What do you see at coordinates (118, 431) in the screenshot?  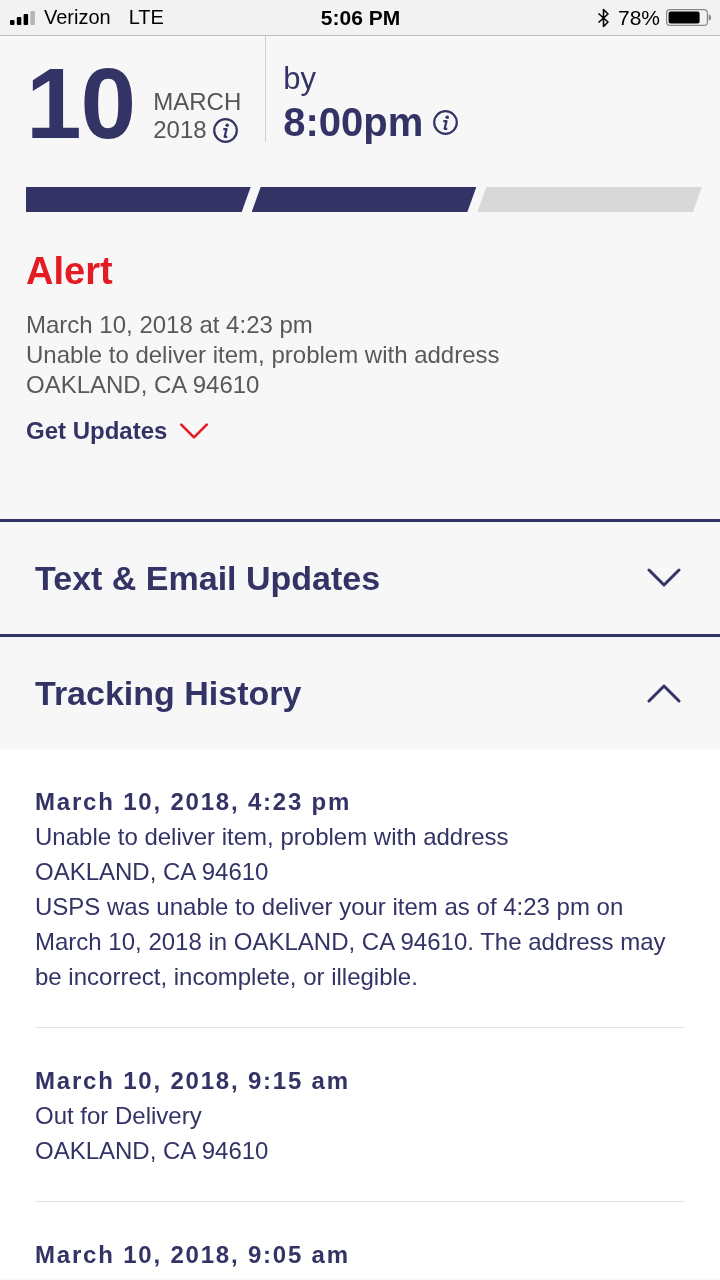 I see `get-updates-link: Get Updates` at bounding box center [118, 431].